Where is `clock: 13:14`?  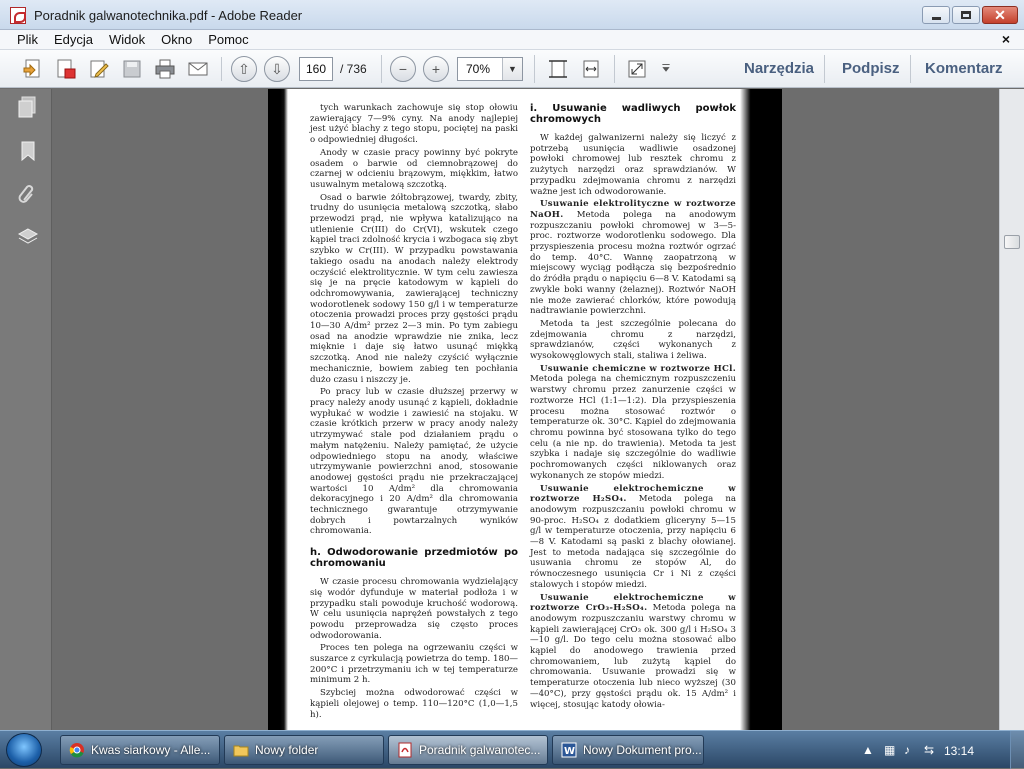 clock: 13:14 is located at coordinates (959, 751).